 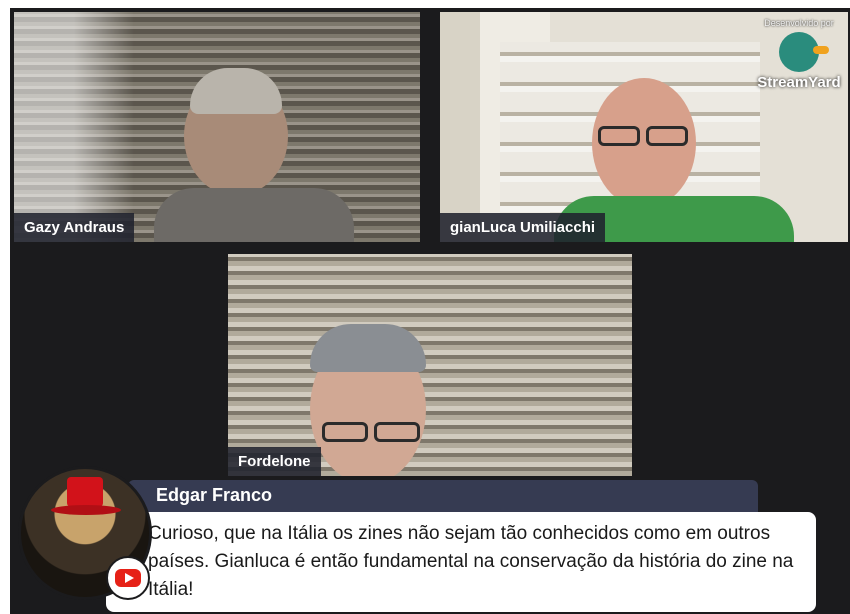 I want to click on hat-brim, so click(x=86, y=510).